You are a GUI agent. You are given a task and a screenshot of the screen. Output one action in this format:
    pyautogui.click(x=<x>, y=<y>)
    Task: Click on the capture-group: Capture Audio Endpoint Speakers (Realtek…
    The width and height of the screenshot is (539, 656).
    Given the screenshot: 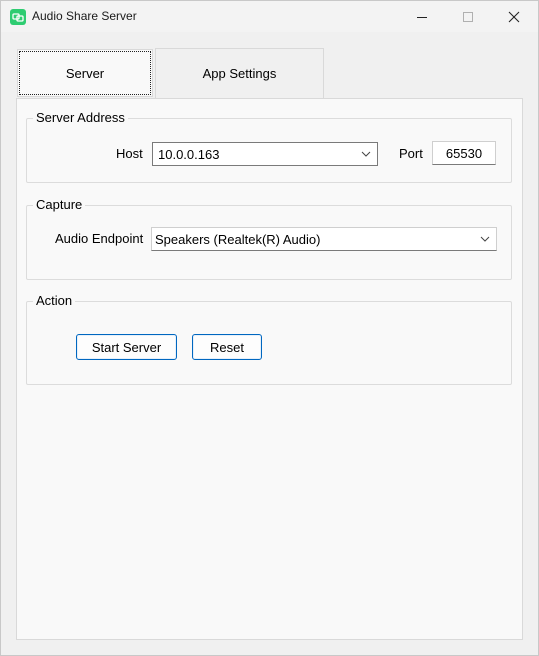 What is the action you would take?
    pyautogui.click(x=269, y=238)
    